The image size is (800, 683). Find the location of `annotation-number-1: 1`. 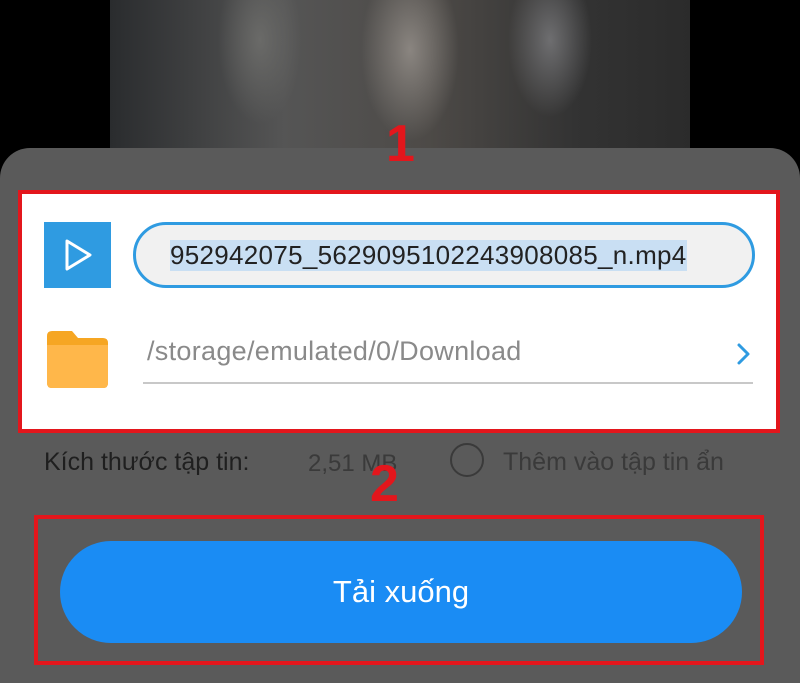

annotation-number-1: 1 is located at coordinates (400, 144).